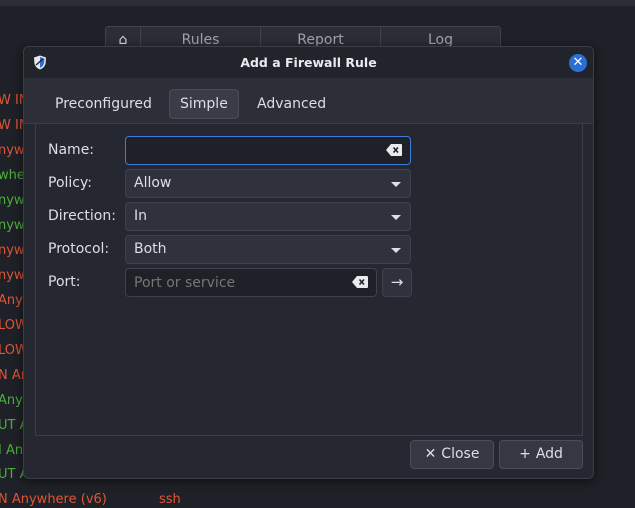 The width and height of the screenshot is (635, 508). I want to click on rule-row: whe, so click(12, 175).